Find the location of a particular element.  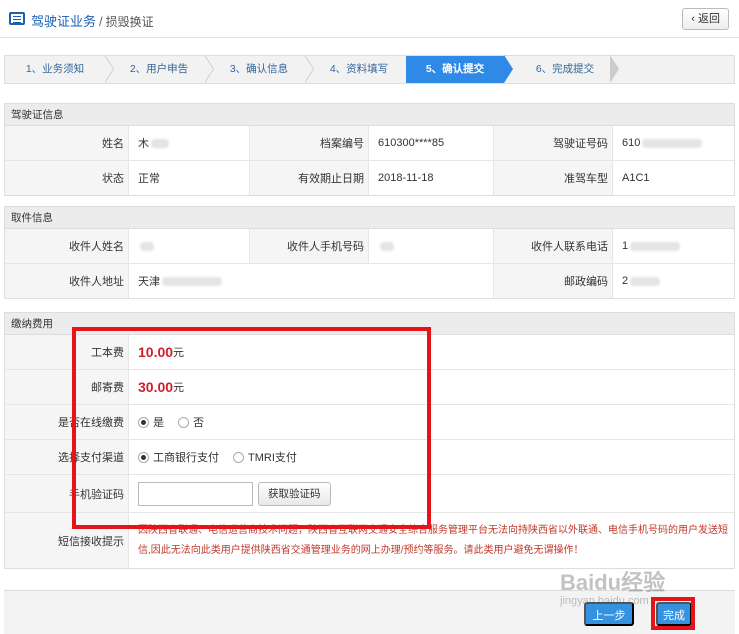

license-no-value: 610 is located at coordinates (673, 143).